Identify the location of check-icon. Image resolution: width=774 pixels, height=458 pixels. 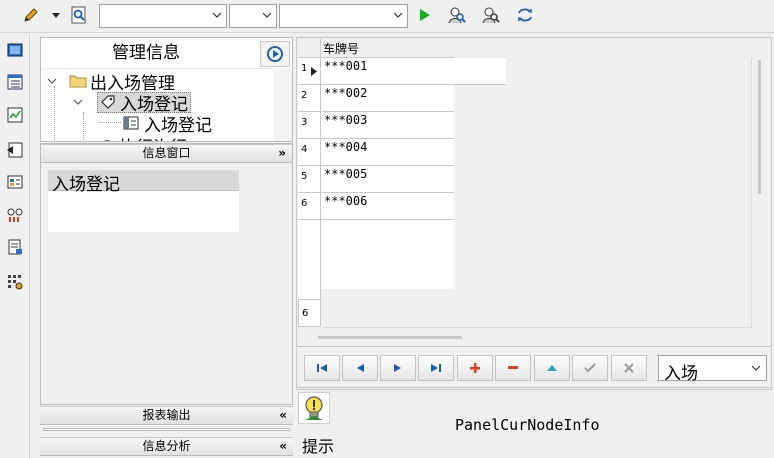
(590, 368).